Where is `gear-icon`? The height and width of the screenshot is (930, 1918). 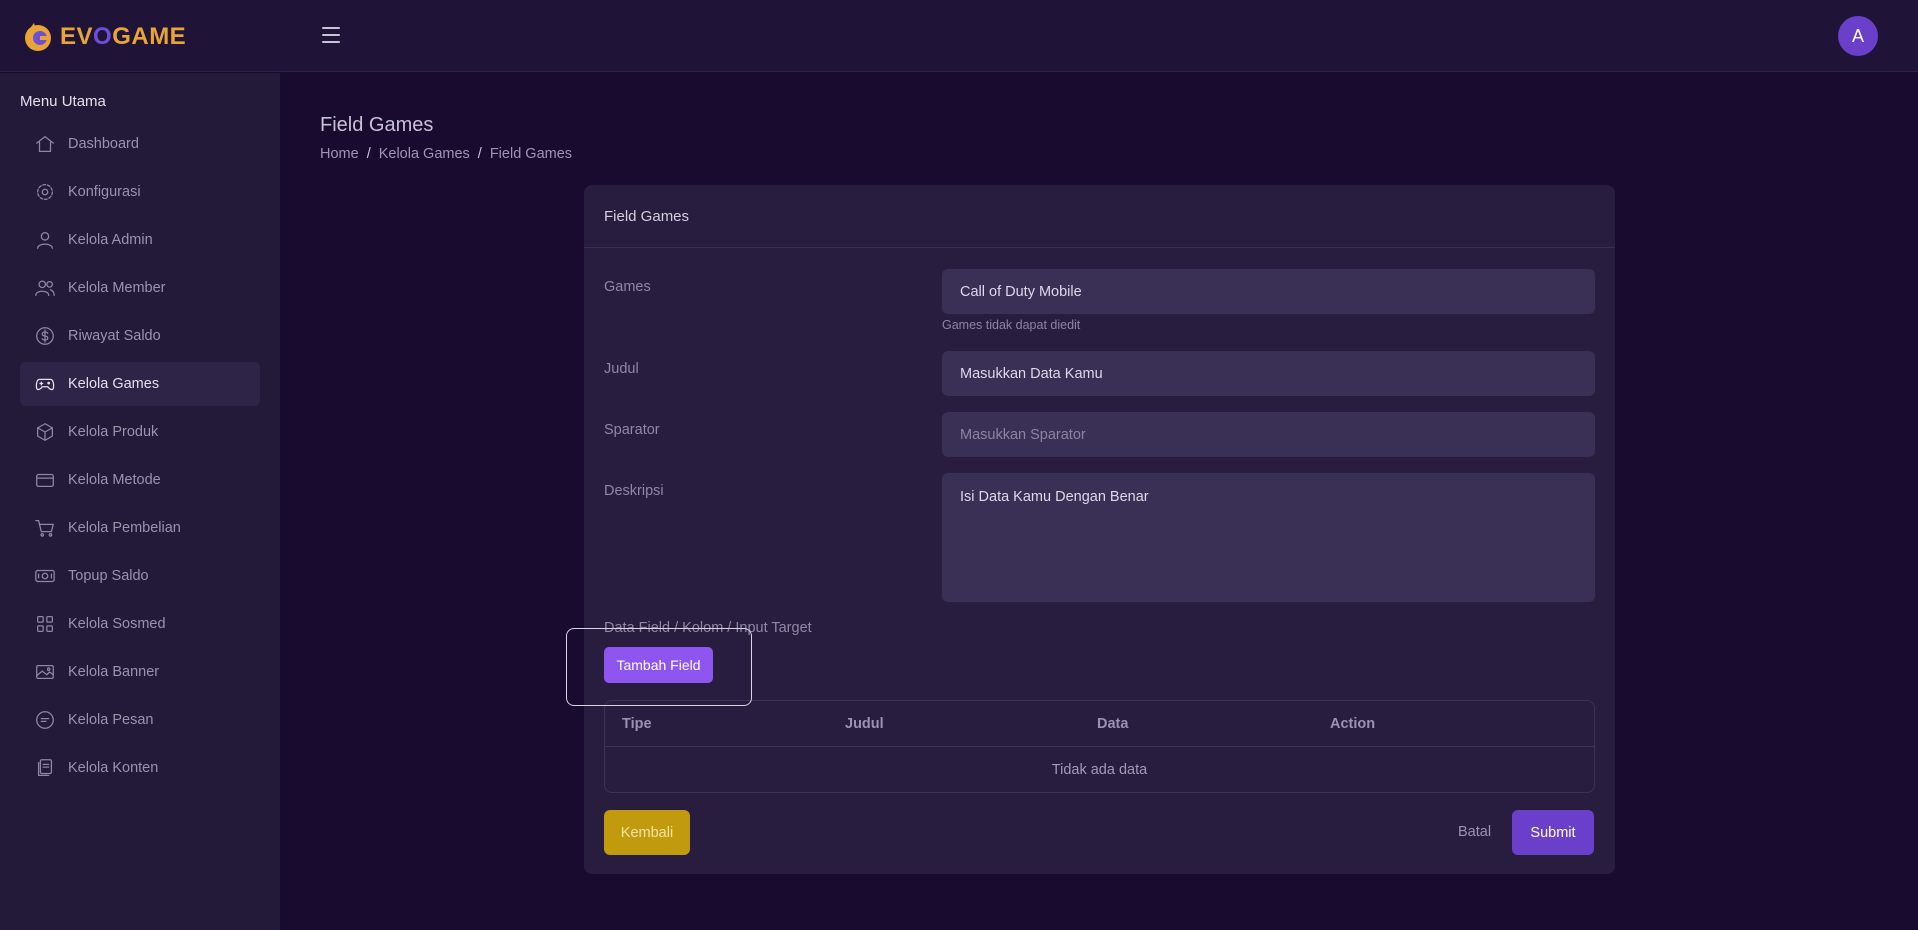 gear-icon is located at coordinates (45, 192).